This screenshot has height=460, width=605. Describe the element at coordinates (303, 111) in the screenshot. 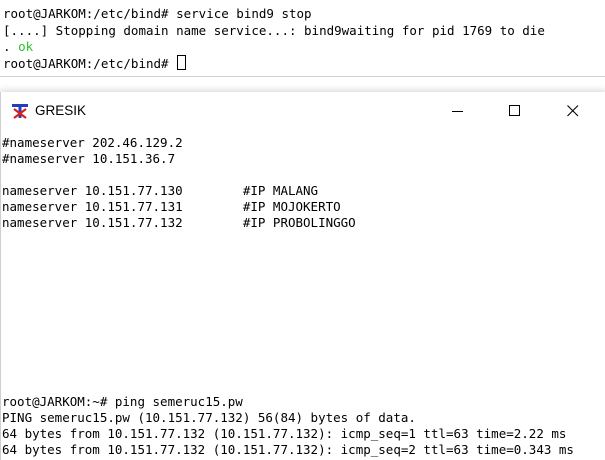

I see `title-bar: GRESIK` at that location.